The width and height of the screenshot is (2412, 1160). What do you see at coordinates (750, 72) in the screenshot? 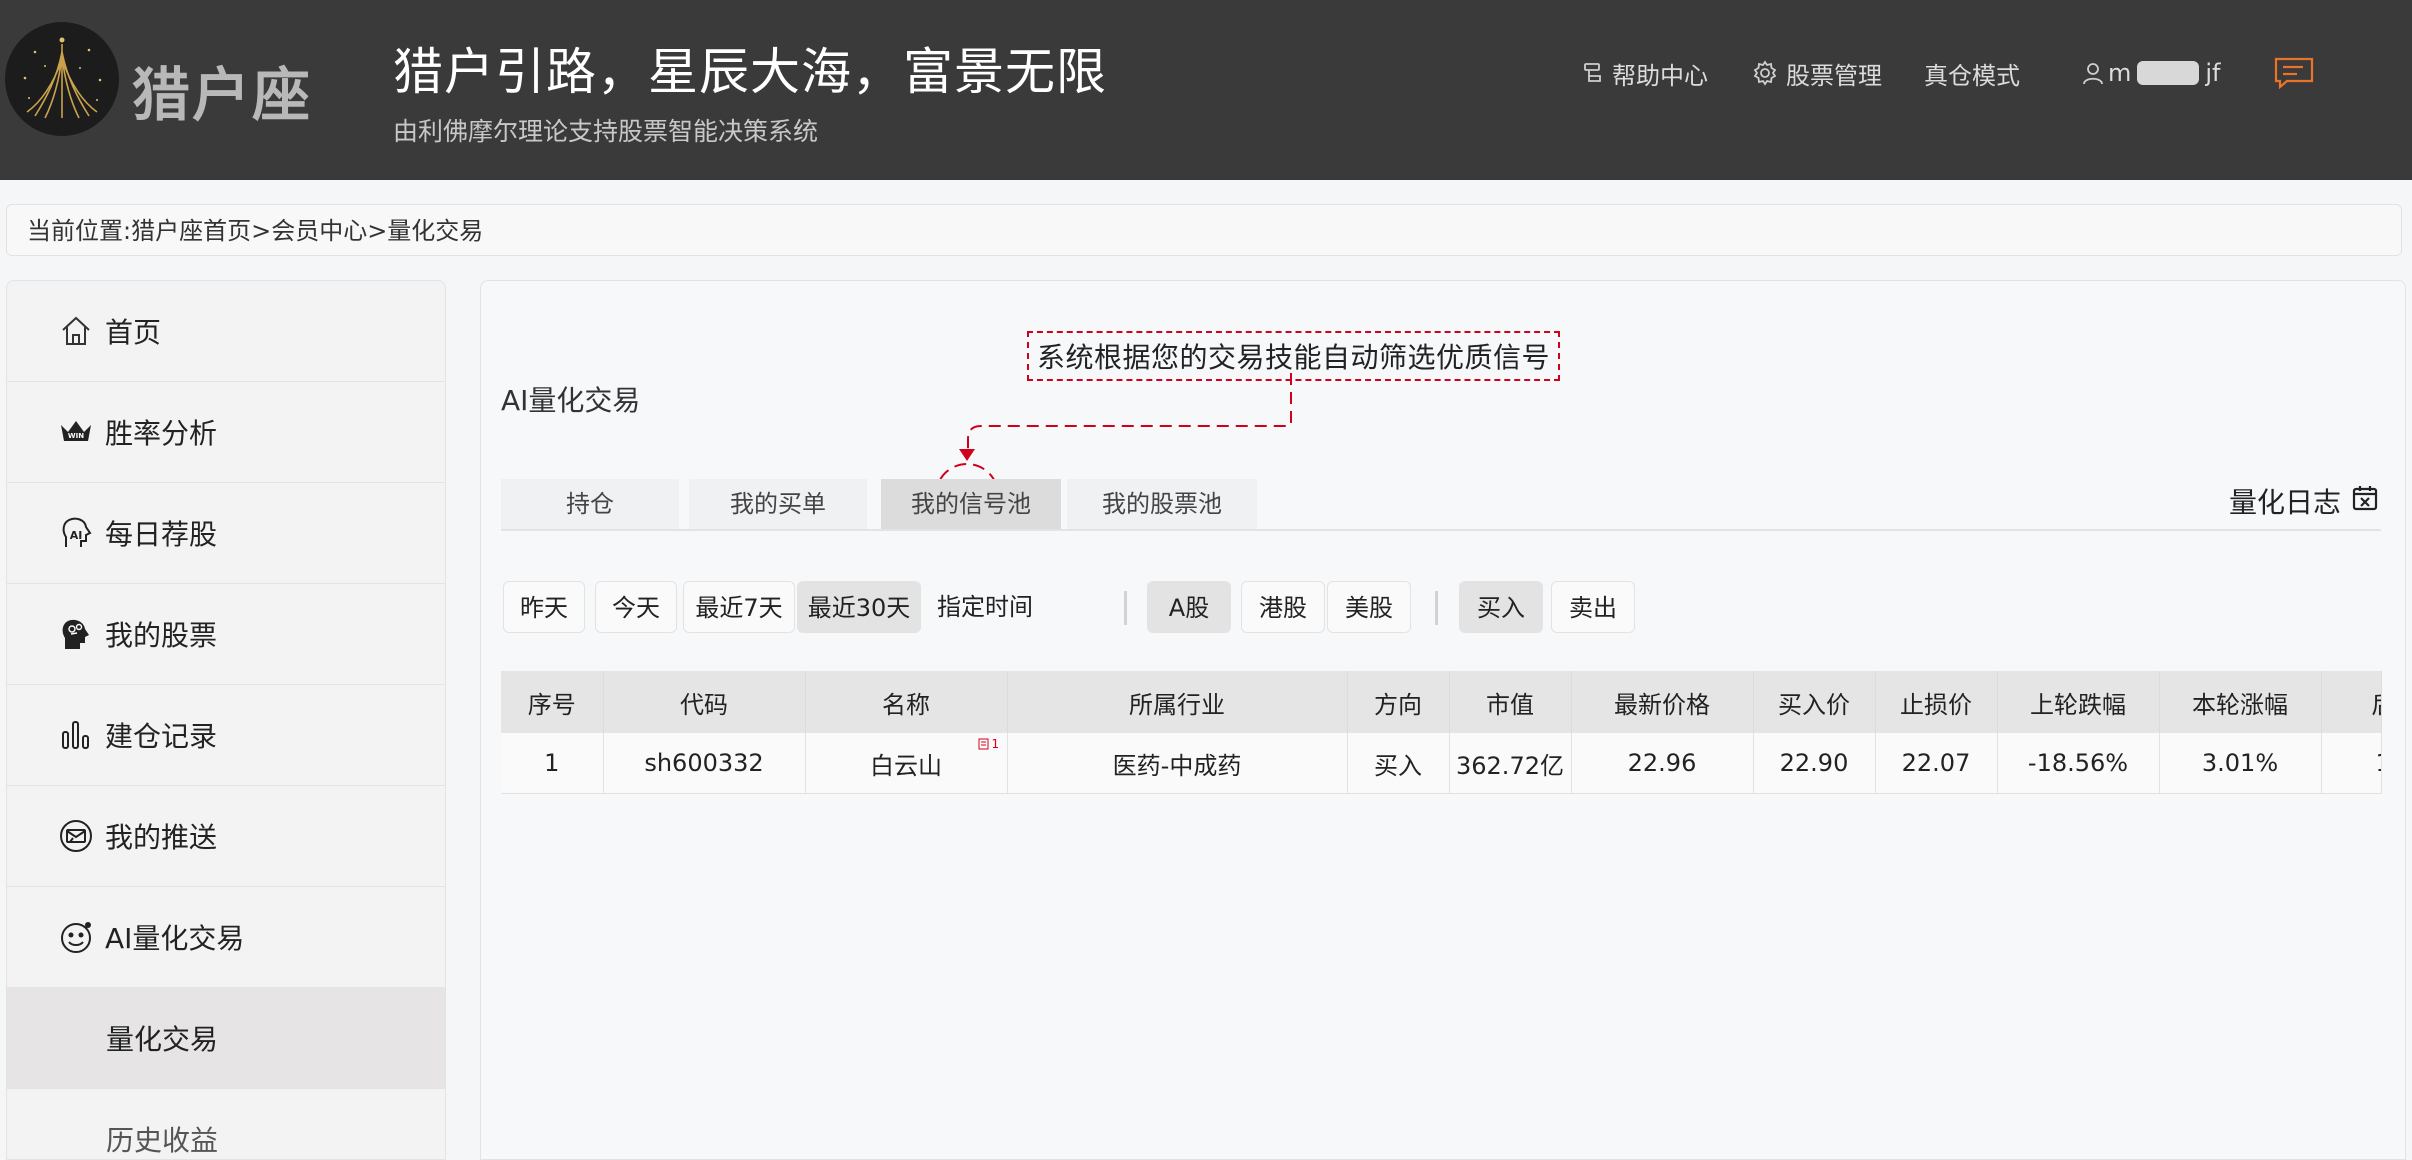
I see `header-slogan: 猎户引路，星辰大海，富景无限` at bounding box center [750, 72].